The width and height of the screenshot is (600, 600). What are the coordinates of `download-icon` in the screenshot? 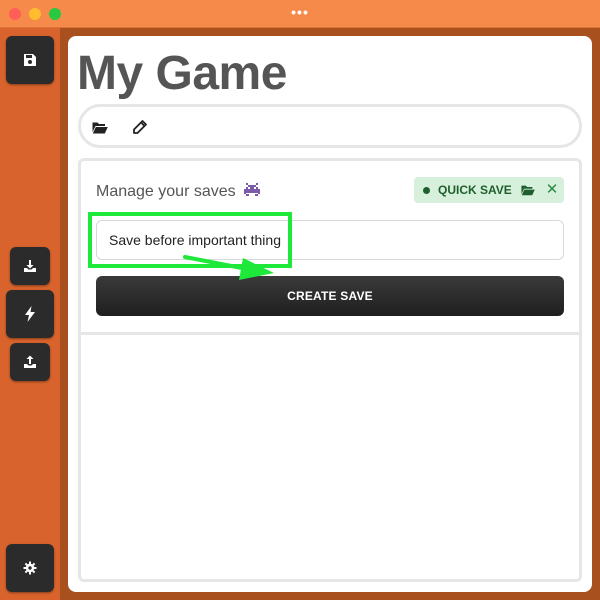 It's located at (30, 266).